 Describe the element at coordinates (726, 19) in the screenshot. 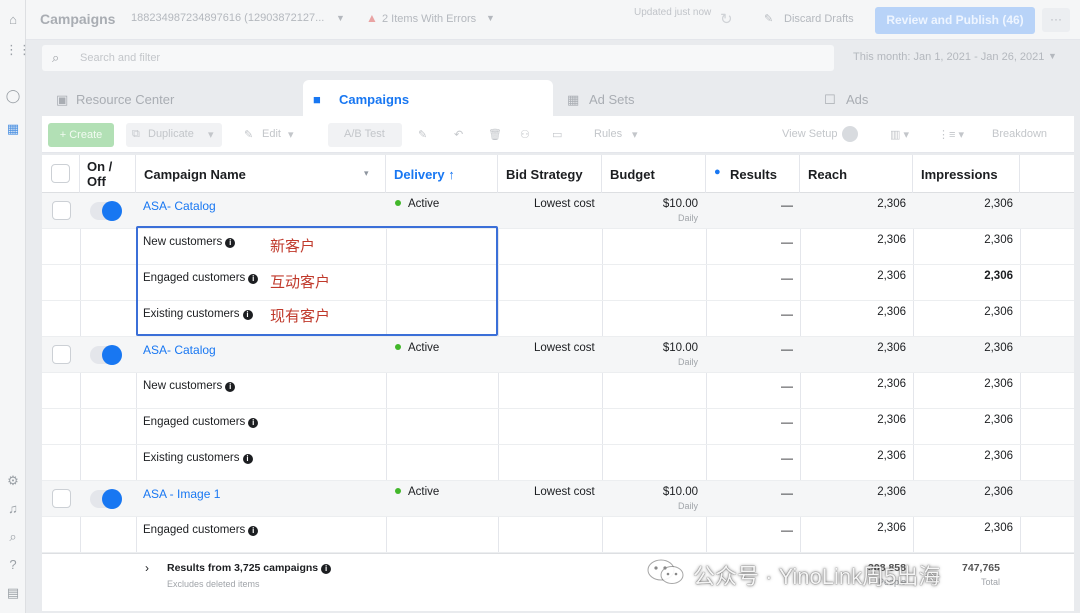

I see `refresh-icon: ↻` at that location.